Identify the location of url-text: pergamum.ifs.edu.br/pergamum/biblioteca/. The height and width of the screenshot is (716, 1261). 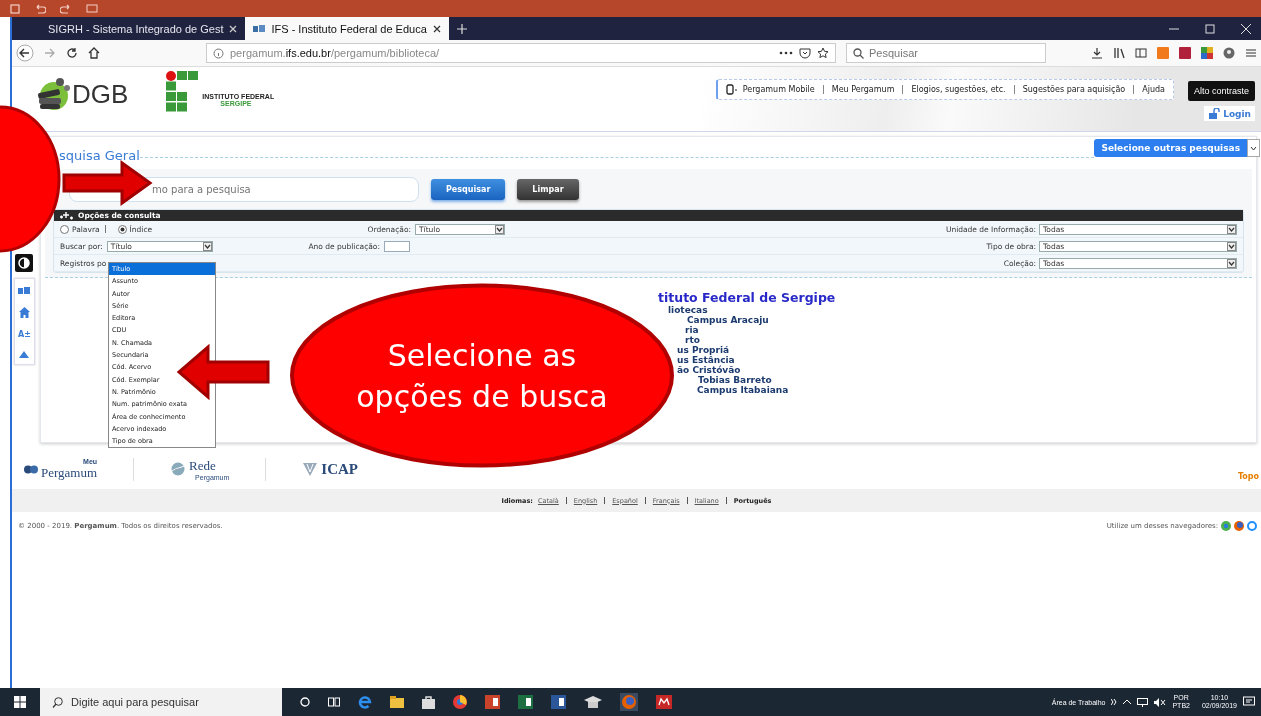
(335, 53).